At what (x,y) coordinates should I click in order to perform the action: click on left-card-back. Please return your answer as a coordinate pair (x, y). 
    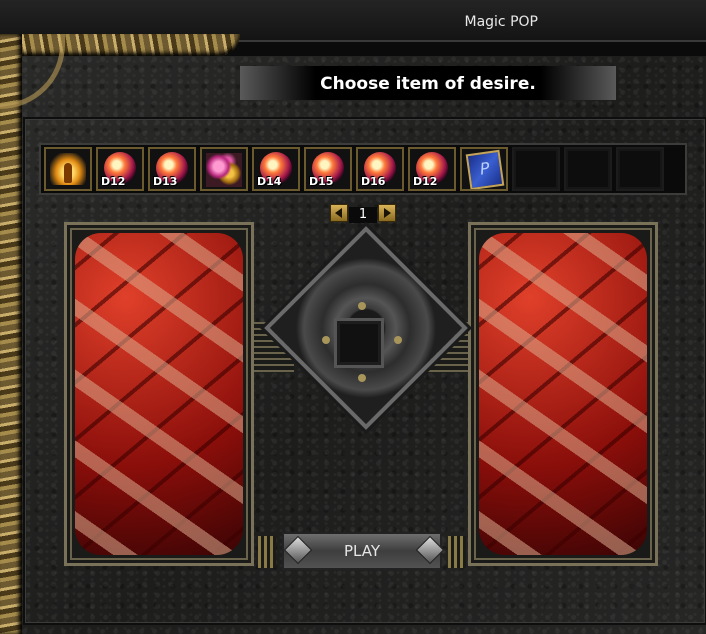
    Looking at the image, I should click on (159, 394).